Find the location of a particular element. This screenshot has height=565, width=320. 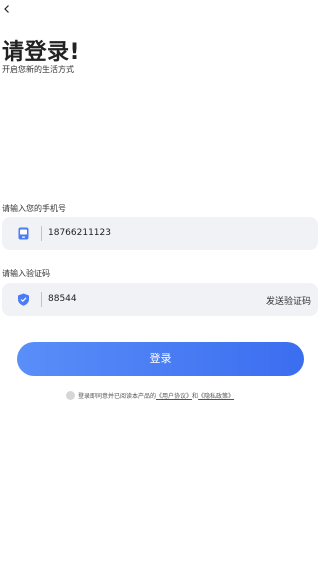

privacy-policy-link: 《隐私政策》 is located at coordinates (216, 395).